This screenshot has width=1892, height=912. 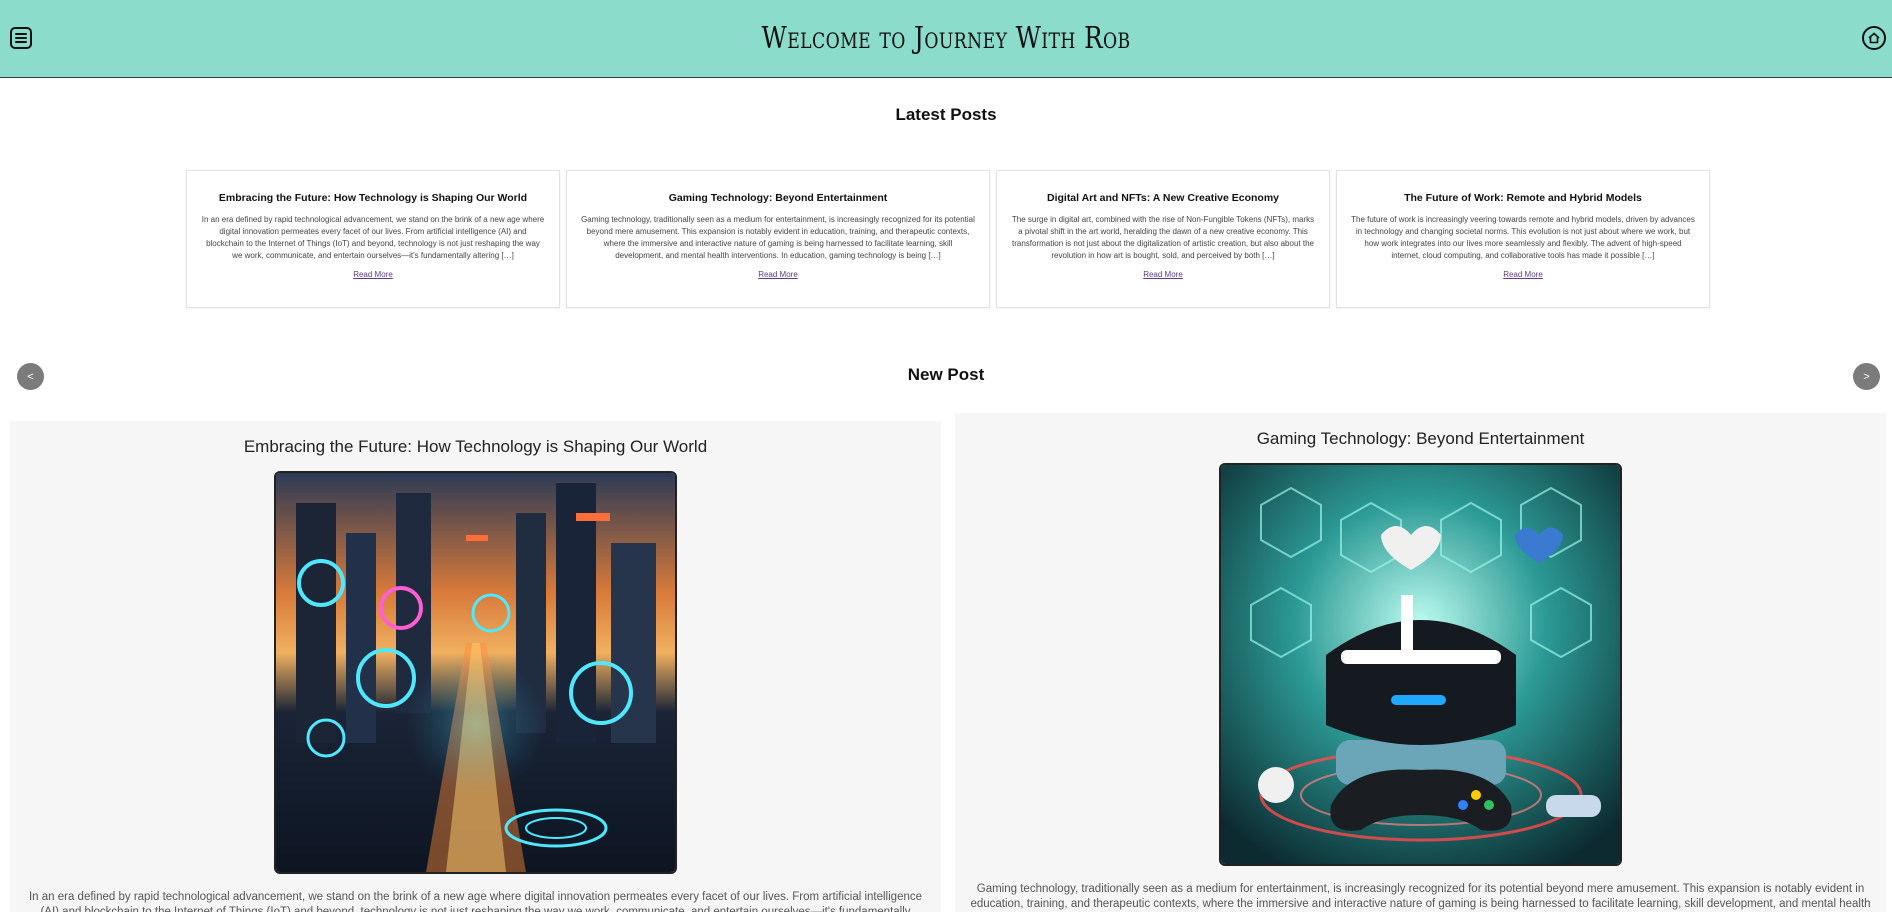 What do you see at coordinates (21, 38) in the screenshot?
I see `menu-icon` at bounding box center [21, 38].